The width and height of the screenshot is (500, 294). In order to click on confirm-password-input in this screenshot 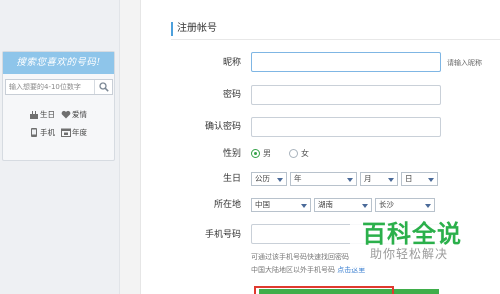, I will do `click(346, 127)`.